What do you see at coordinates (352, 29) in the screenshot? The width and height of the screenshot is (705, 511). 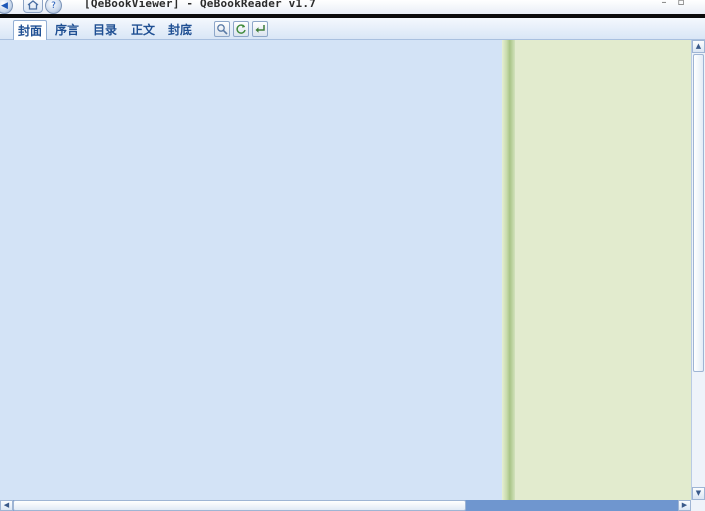 I see `toolbar: 封面 序言 目录 正文 封底` at bounding box center [352, 29].